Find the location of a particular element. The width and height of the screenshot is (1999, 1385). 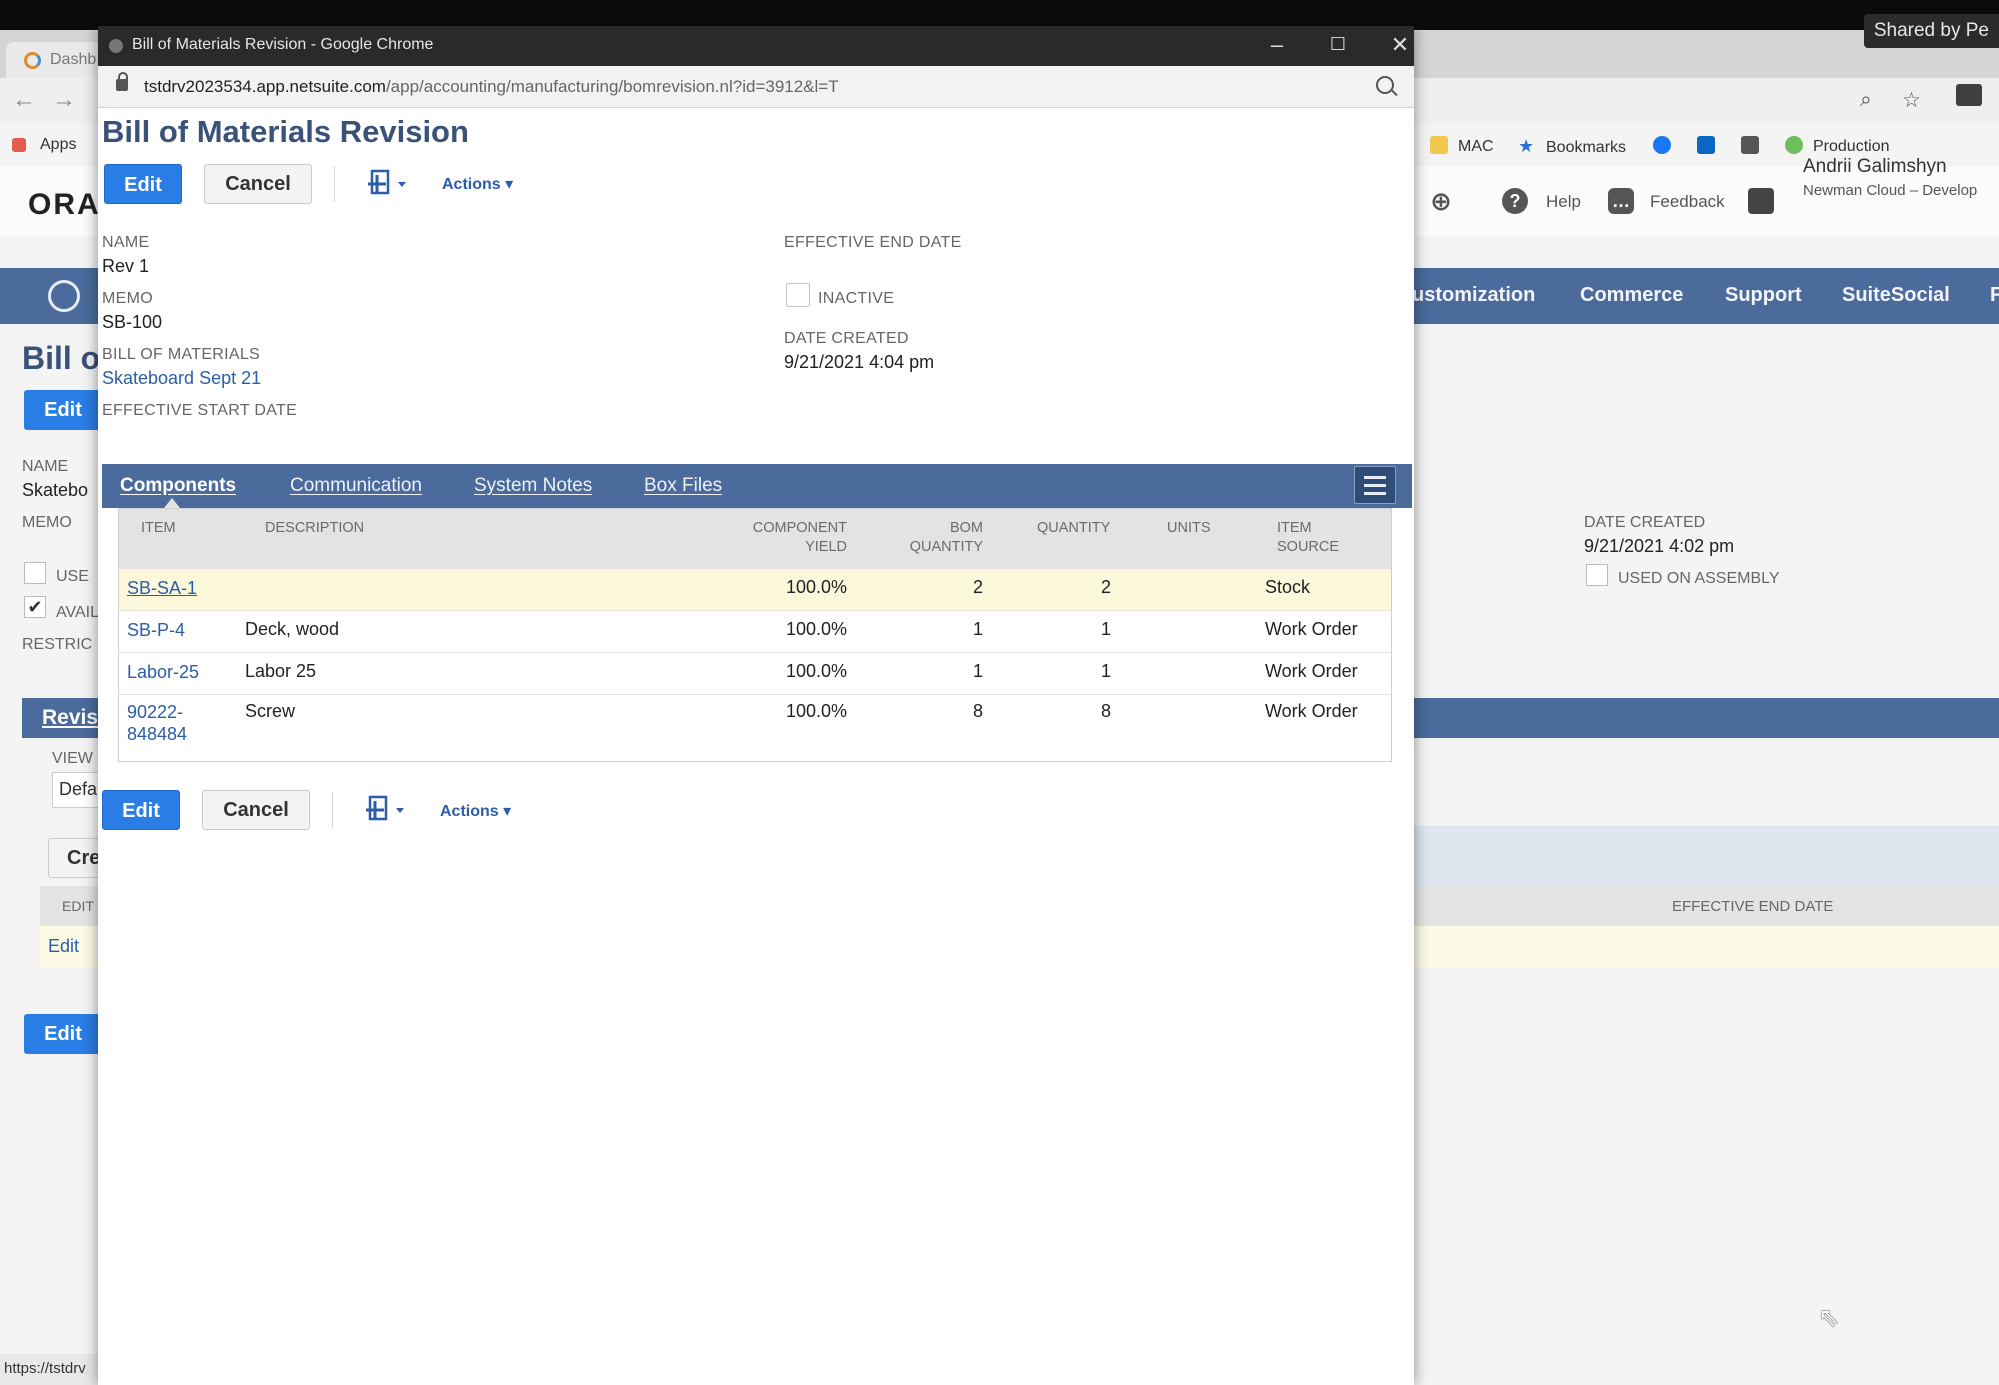

background-revisions-tab: Revis is located at coordinates (70, 718).